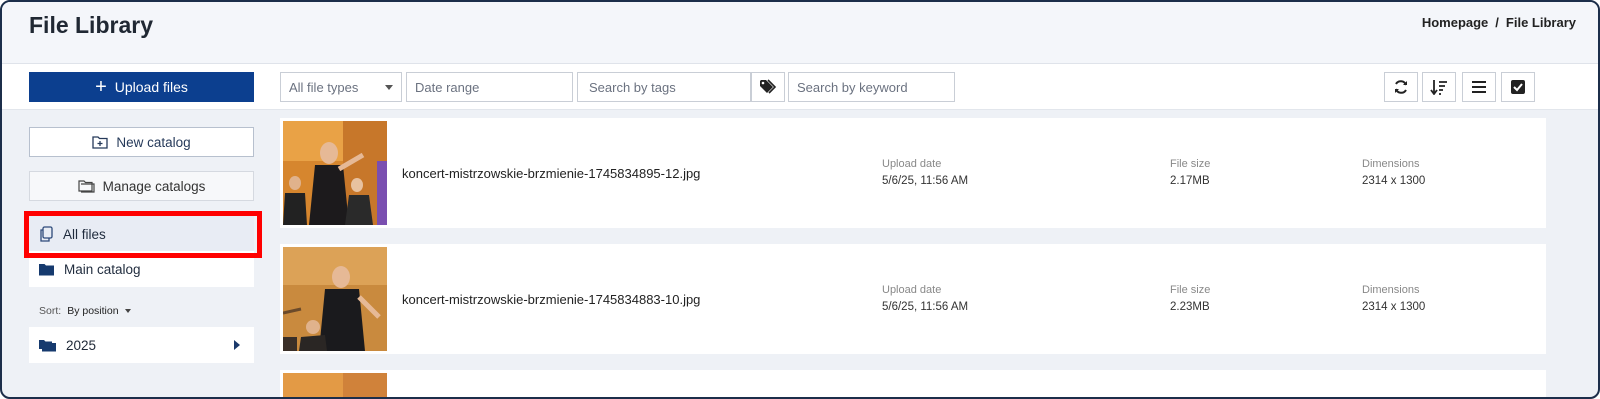 The height and width of the screenshot is (399, 1600). What do you see at coordinates (81, 345) in the screenshot?
I see `folder-label: 2025` at bounding box center [81, 345].